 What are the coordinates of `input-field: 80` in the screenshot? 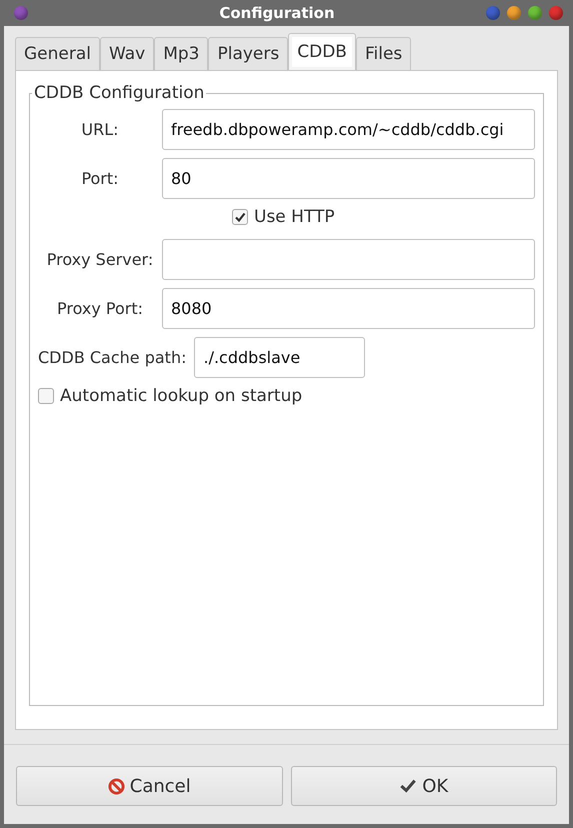 It's located at (348, 178).